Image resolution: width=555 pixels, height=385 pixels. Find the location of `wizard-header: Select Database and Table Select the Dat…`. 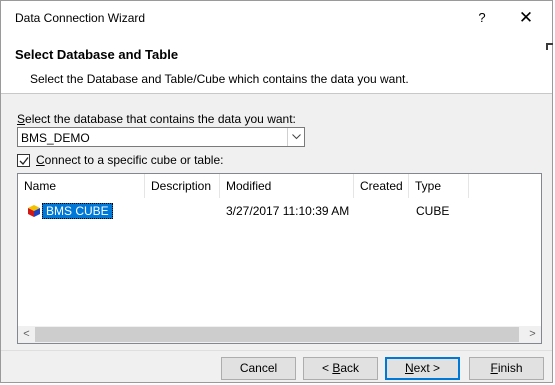

wizard-header: Select Database and Table Select the Dat… is located at coordinates (276, 65).